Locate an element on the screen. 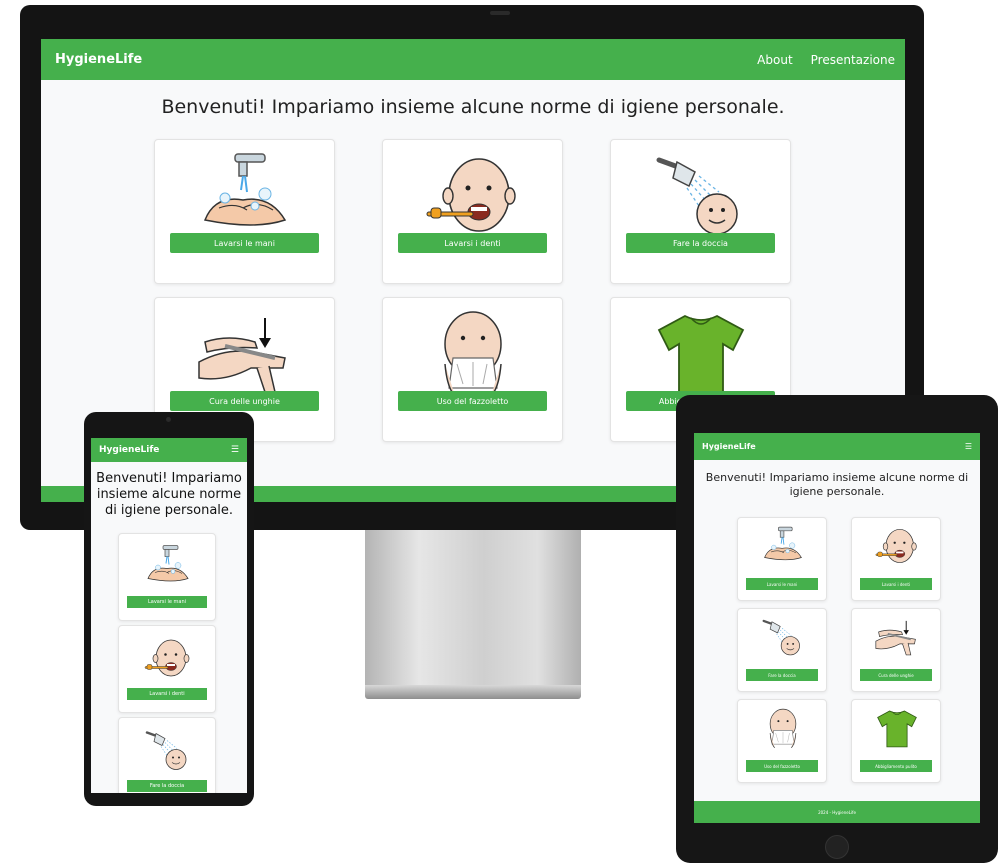 This screenshot has height=865, width=999. navbar: HygieneLife About Presentazione is located at coordinates (473, 59).